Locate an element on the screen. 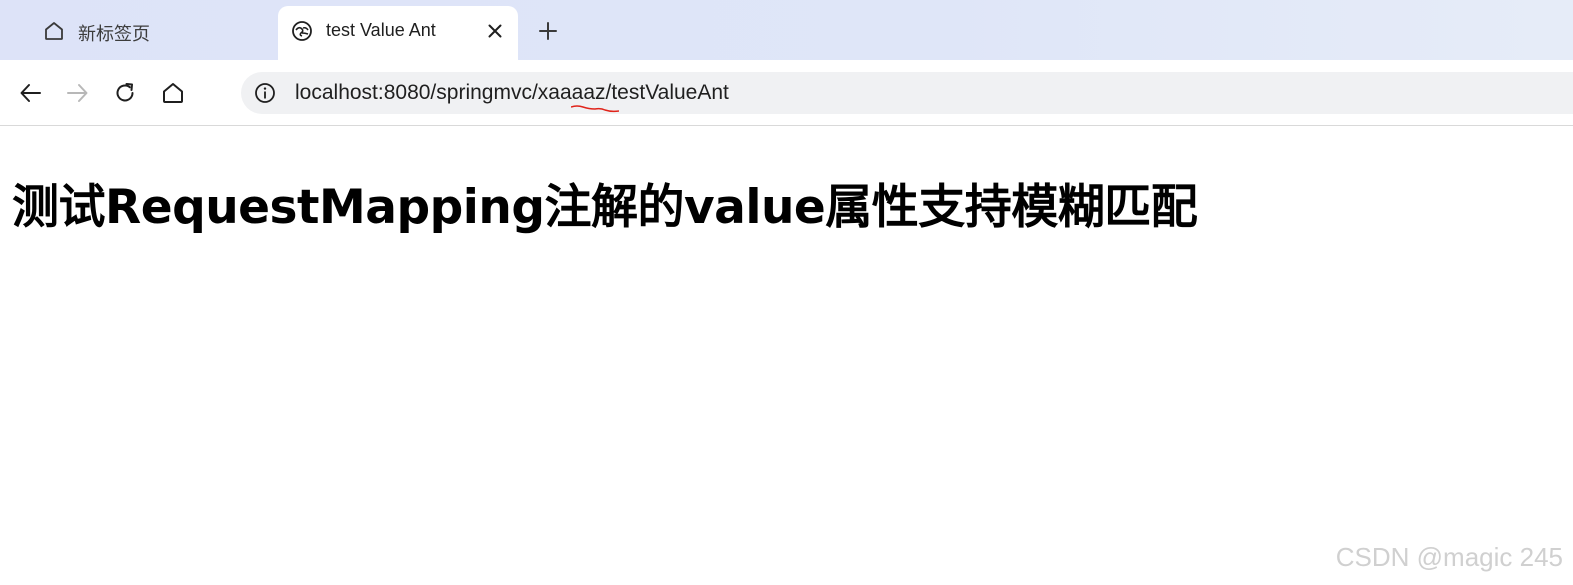 The image size is (1573, 585). info-icon is located at coordinates (265, 93).